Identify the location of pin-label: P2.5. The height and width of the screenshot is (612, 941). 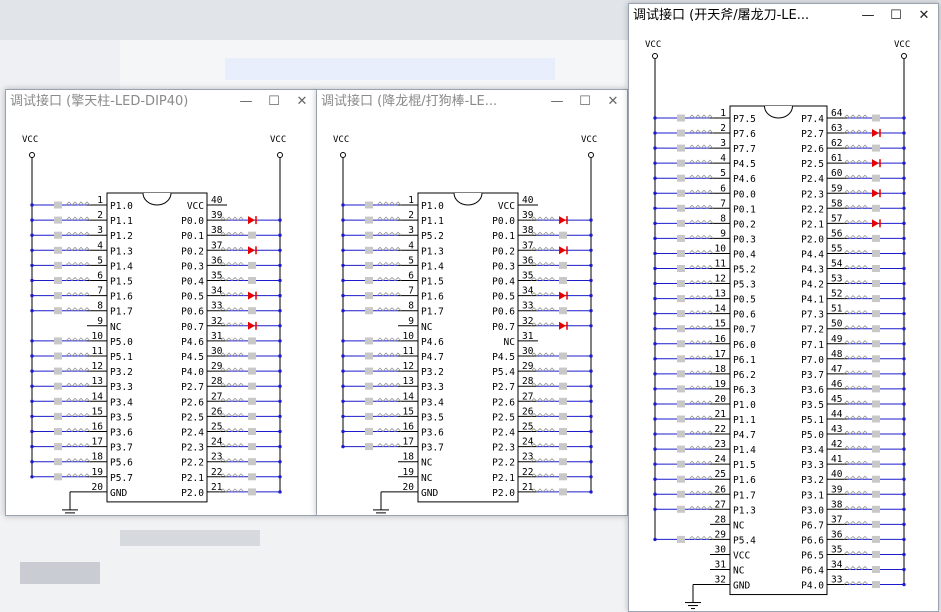
(503, 417).